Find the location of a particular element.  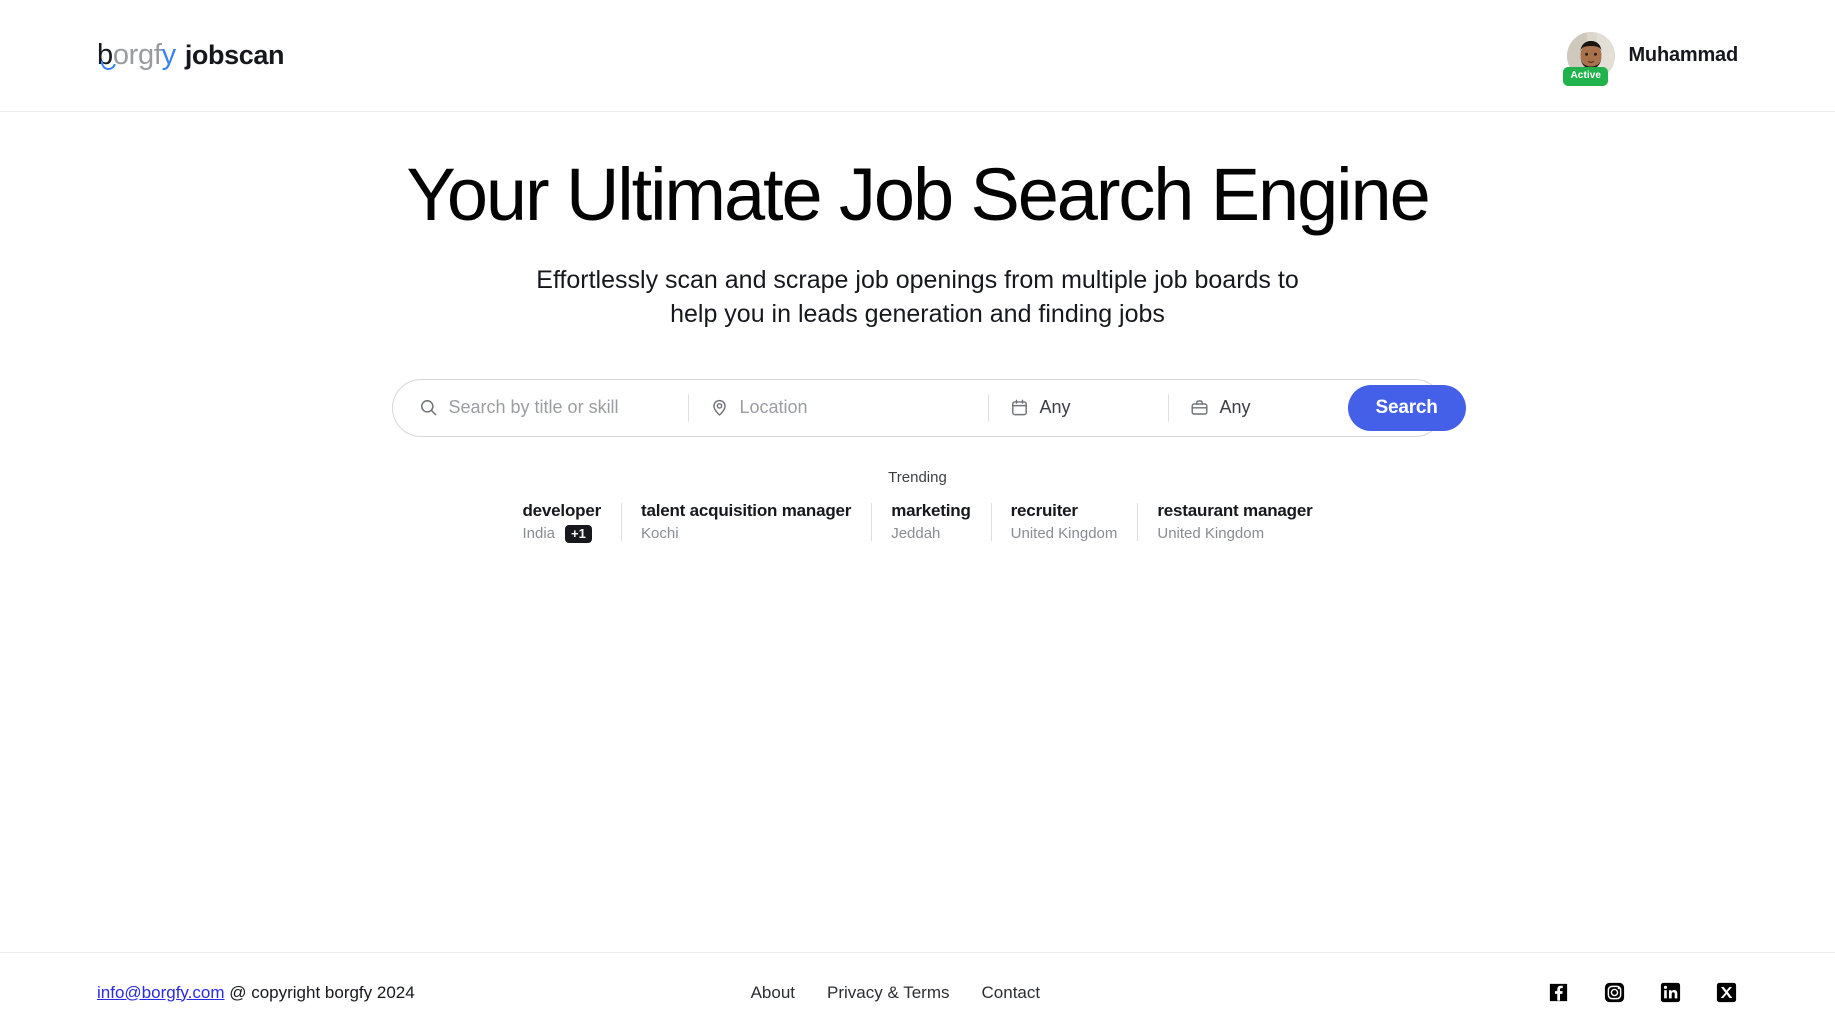

footer-social-links is located at coordinates (1642, 993).